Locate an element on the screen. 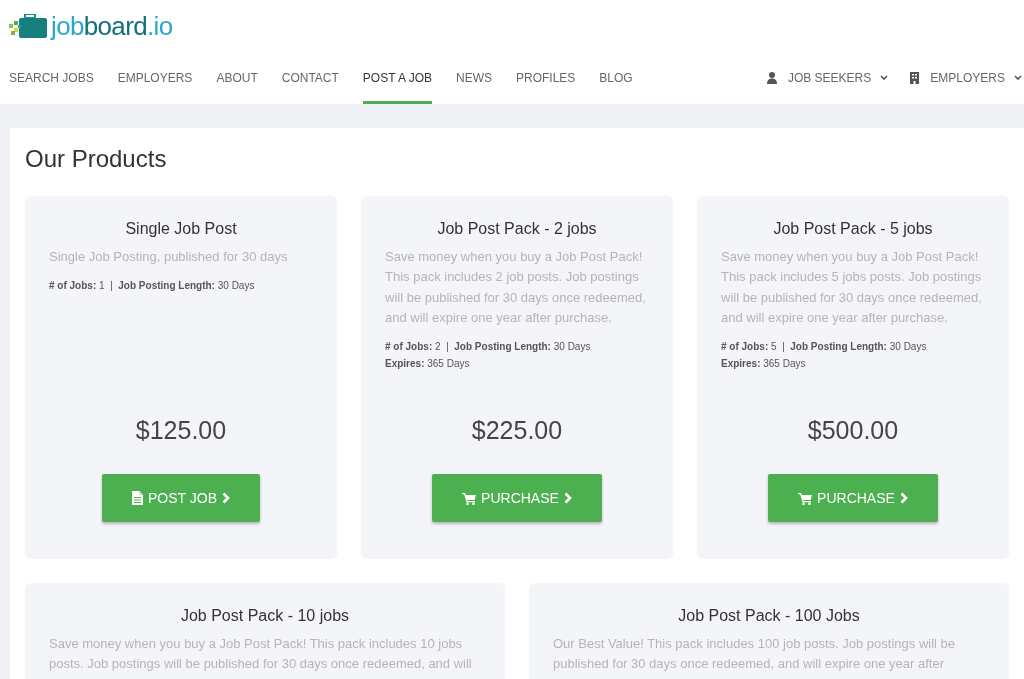 This screenshot has width=1024, height=679. nav-dropdown: EMPLOYERS is located at coordinates (966, 78).